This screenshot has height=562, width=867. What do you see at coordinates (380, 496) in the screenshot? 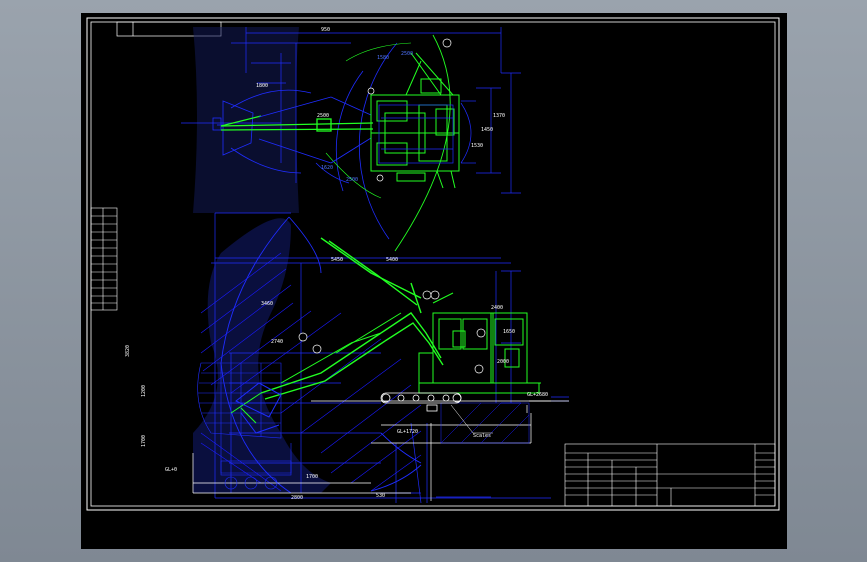
I see `side-dim-text: 530` at bounding box center [380, 496].